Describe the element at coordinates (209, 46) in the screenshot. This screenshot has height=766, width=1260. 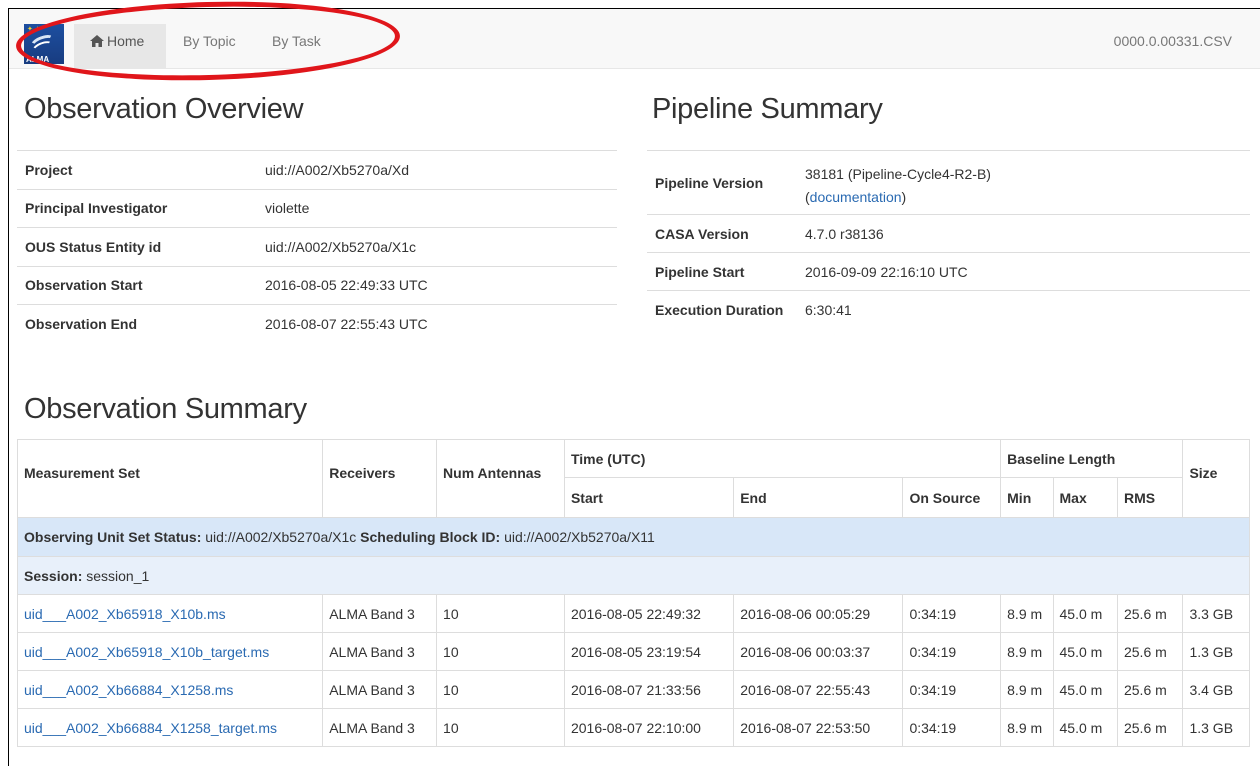
I see `nav-by-topic: By Topic` at that location.